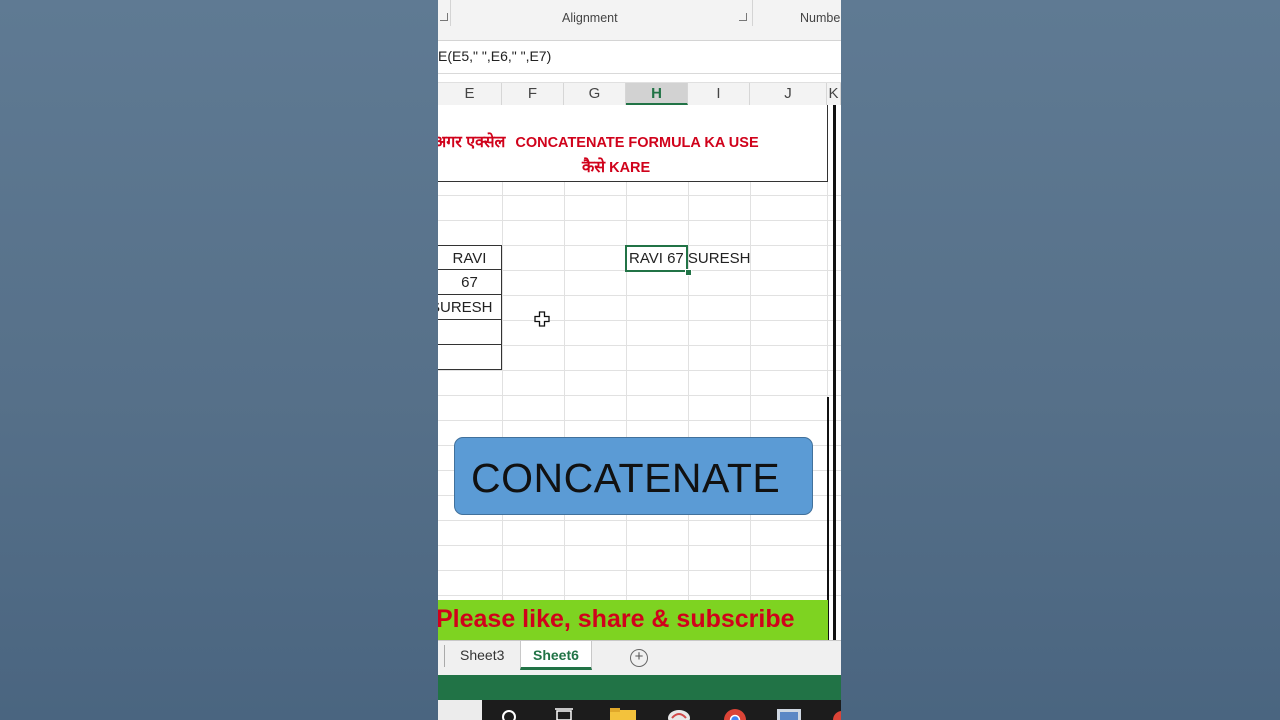 This screenshot has width=1280, height=720. What do you see at coordinates (719, 94) in the screenshot?
I see `column-header-i: I` at bounding box center [719, 94].